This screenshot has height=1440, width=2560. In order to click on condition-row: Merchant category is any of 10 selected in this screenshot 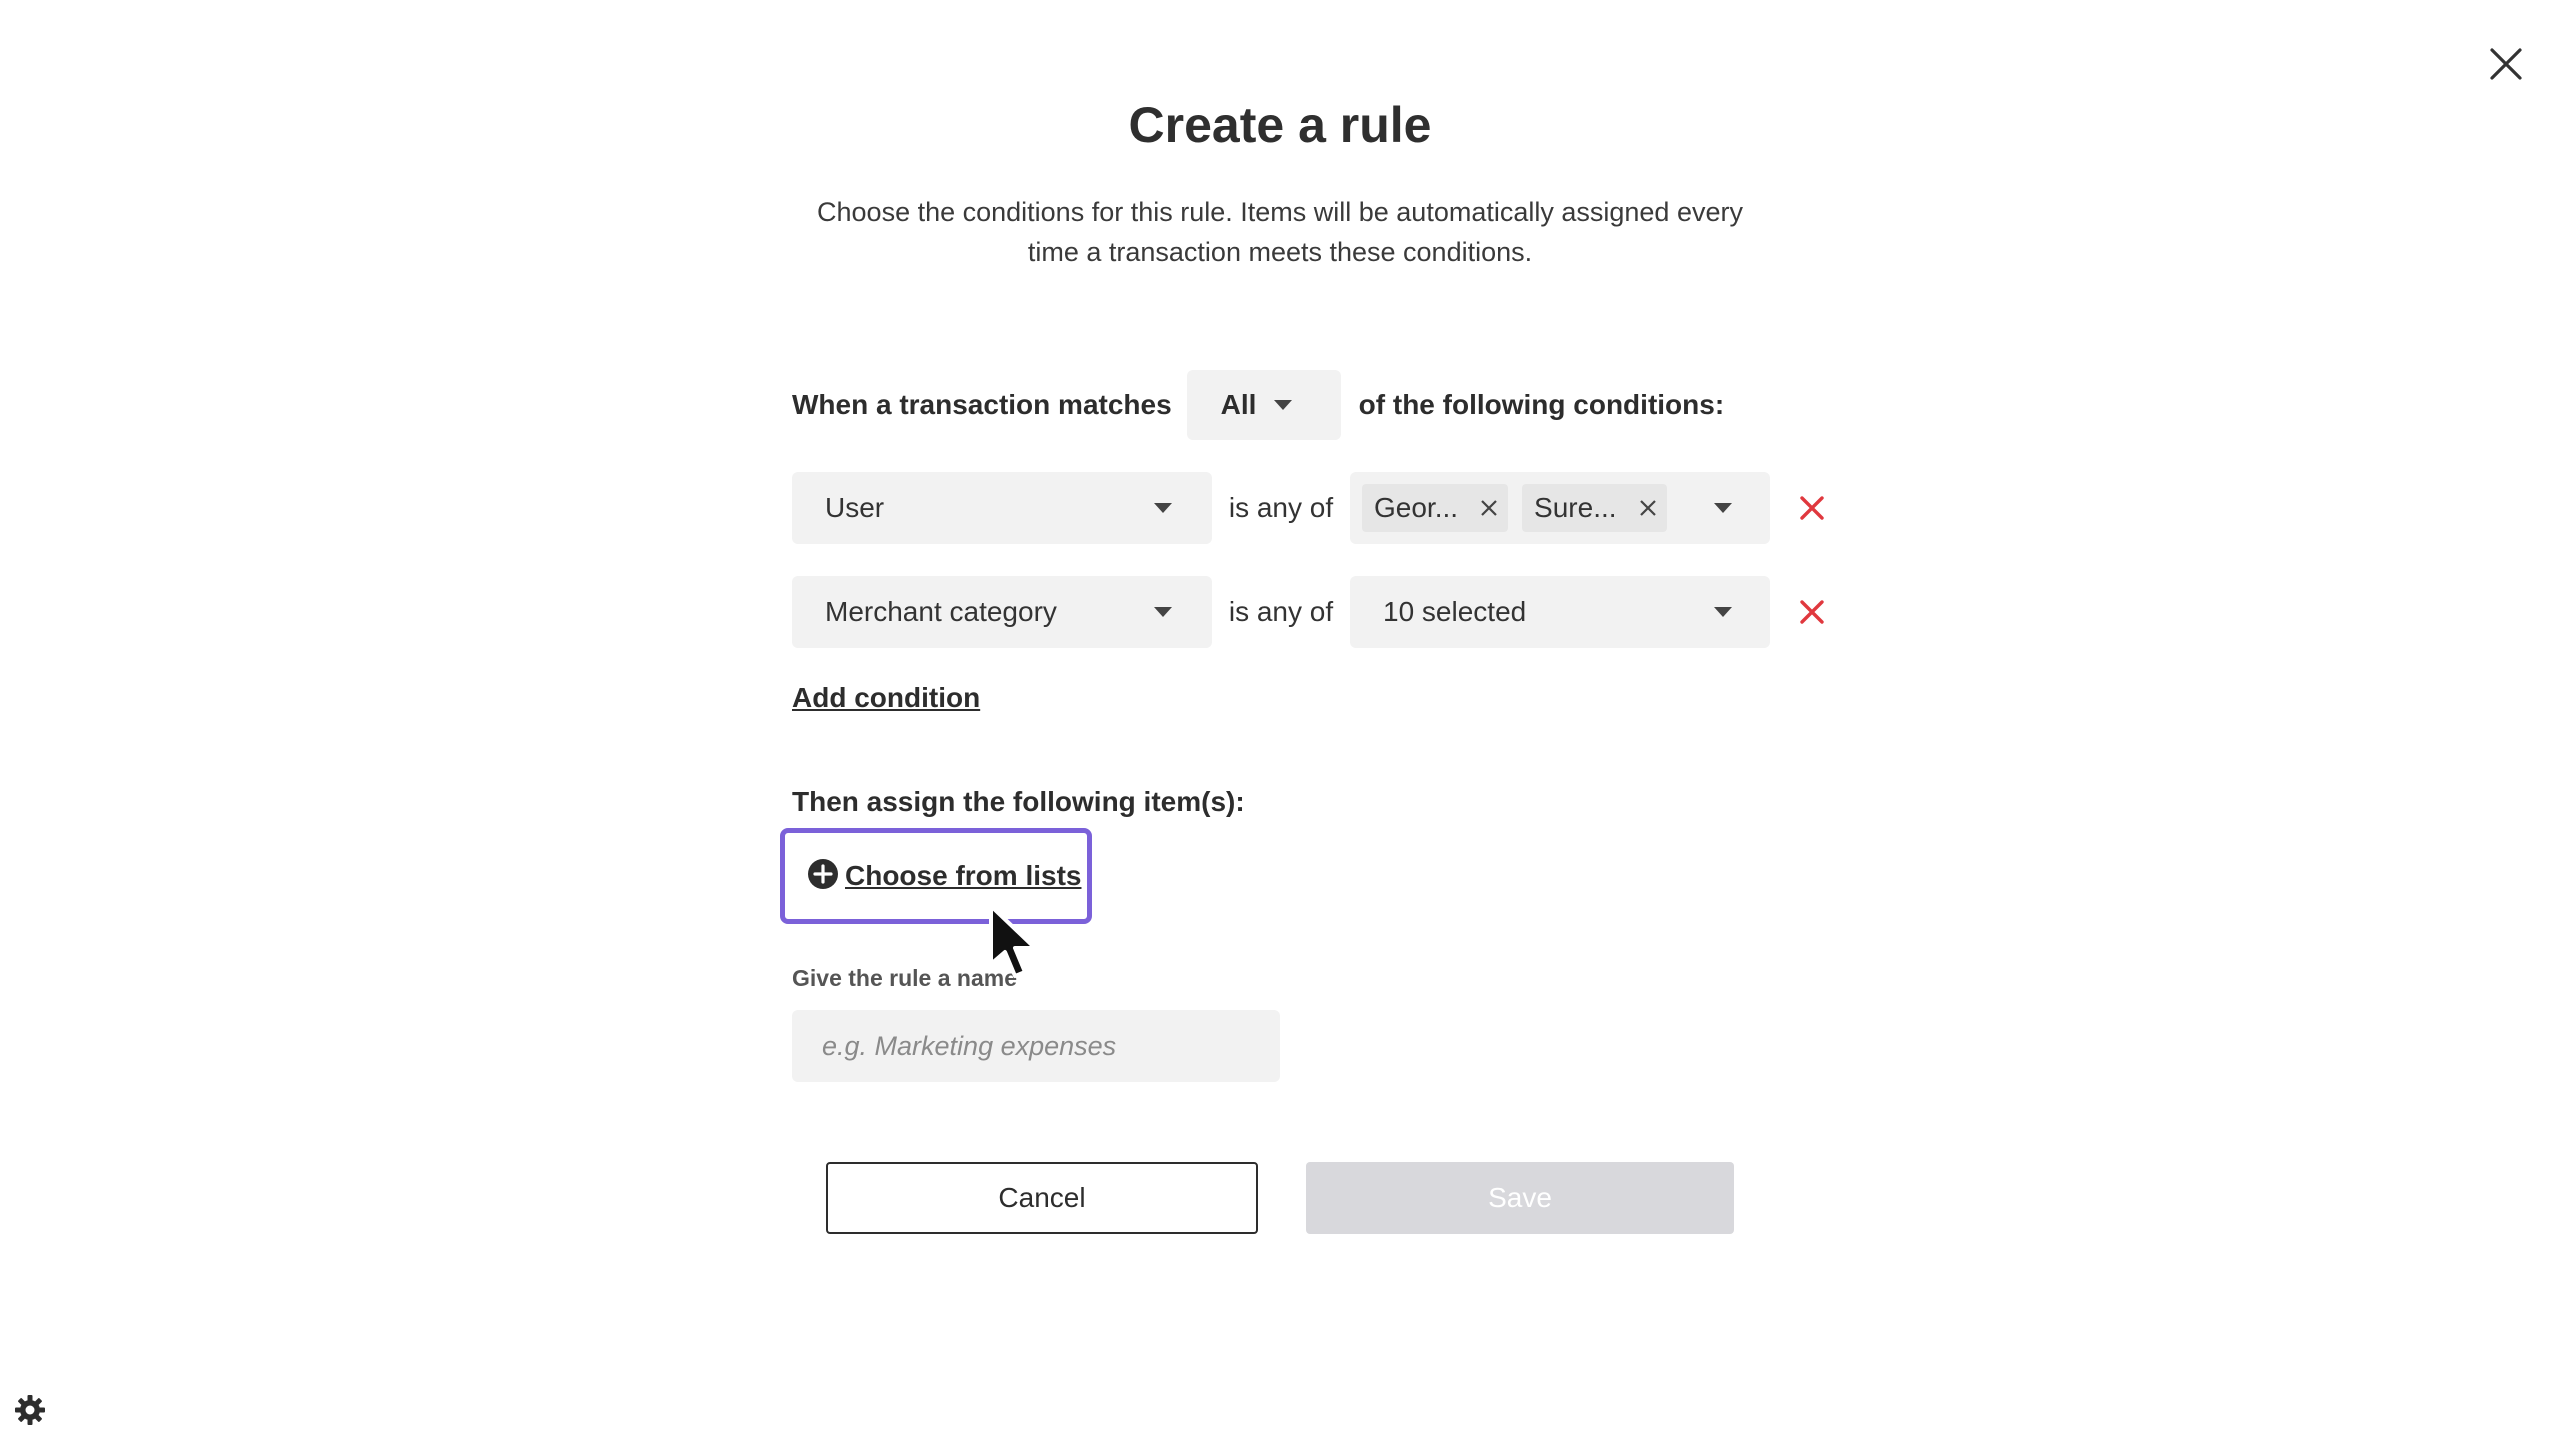, I will do `click(1312, 612)`.